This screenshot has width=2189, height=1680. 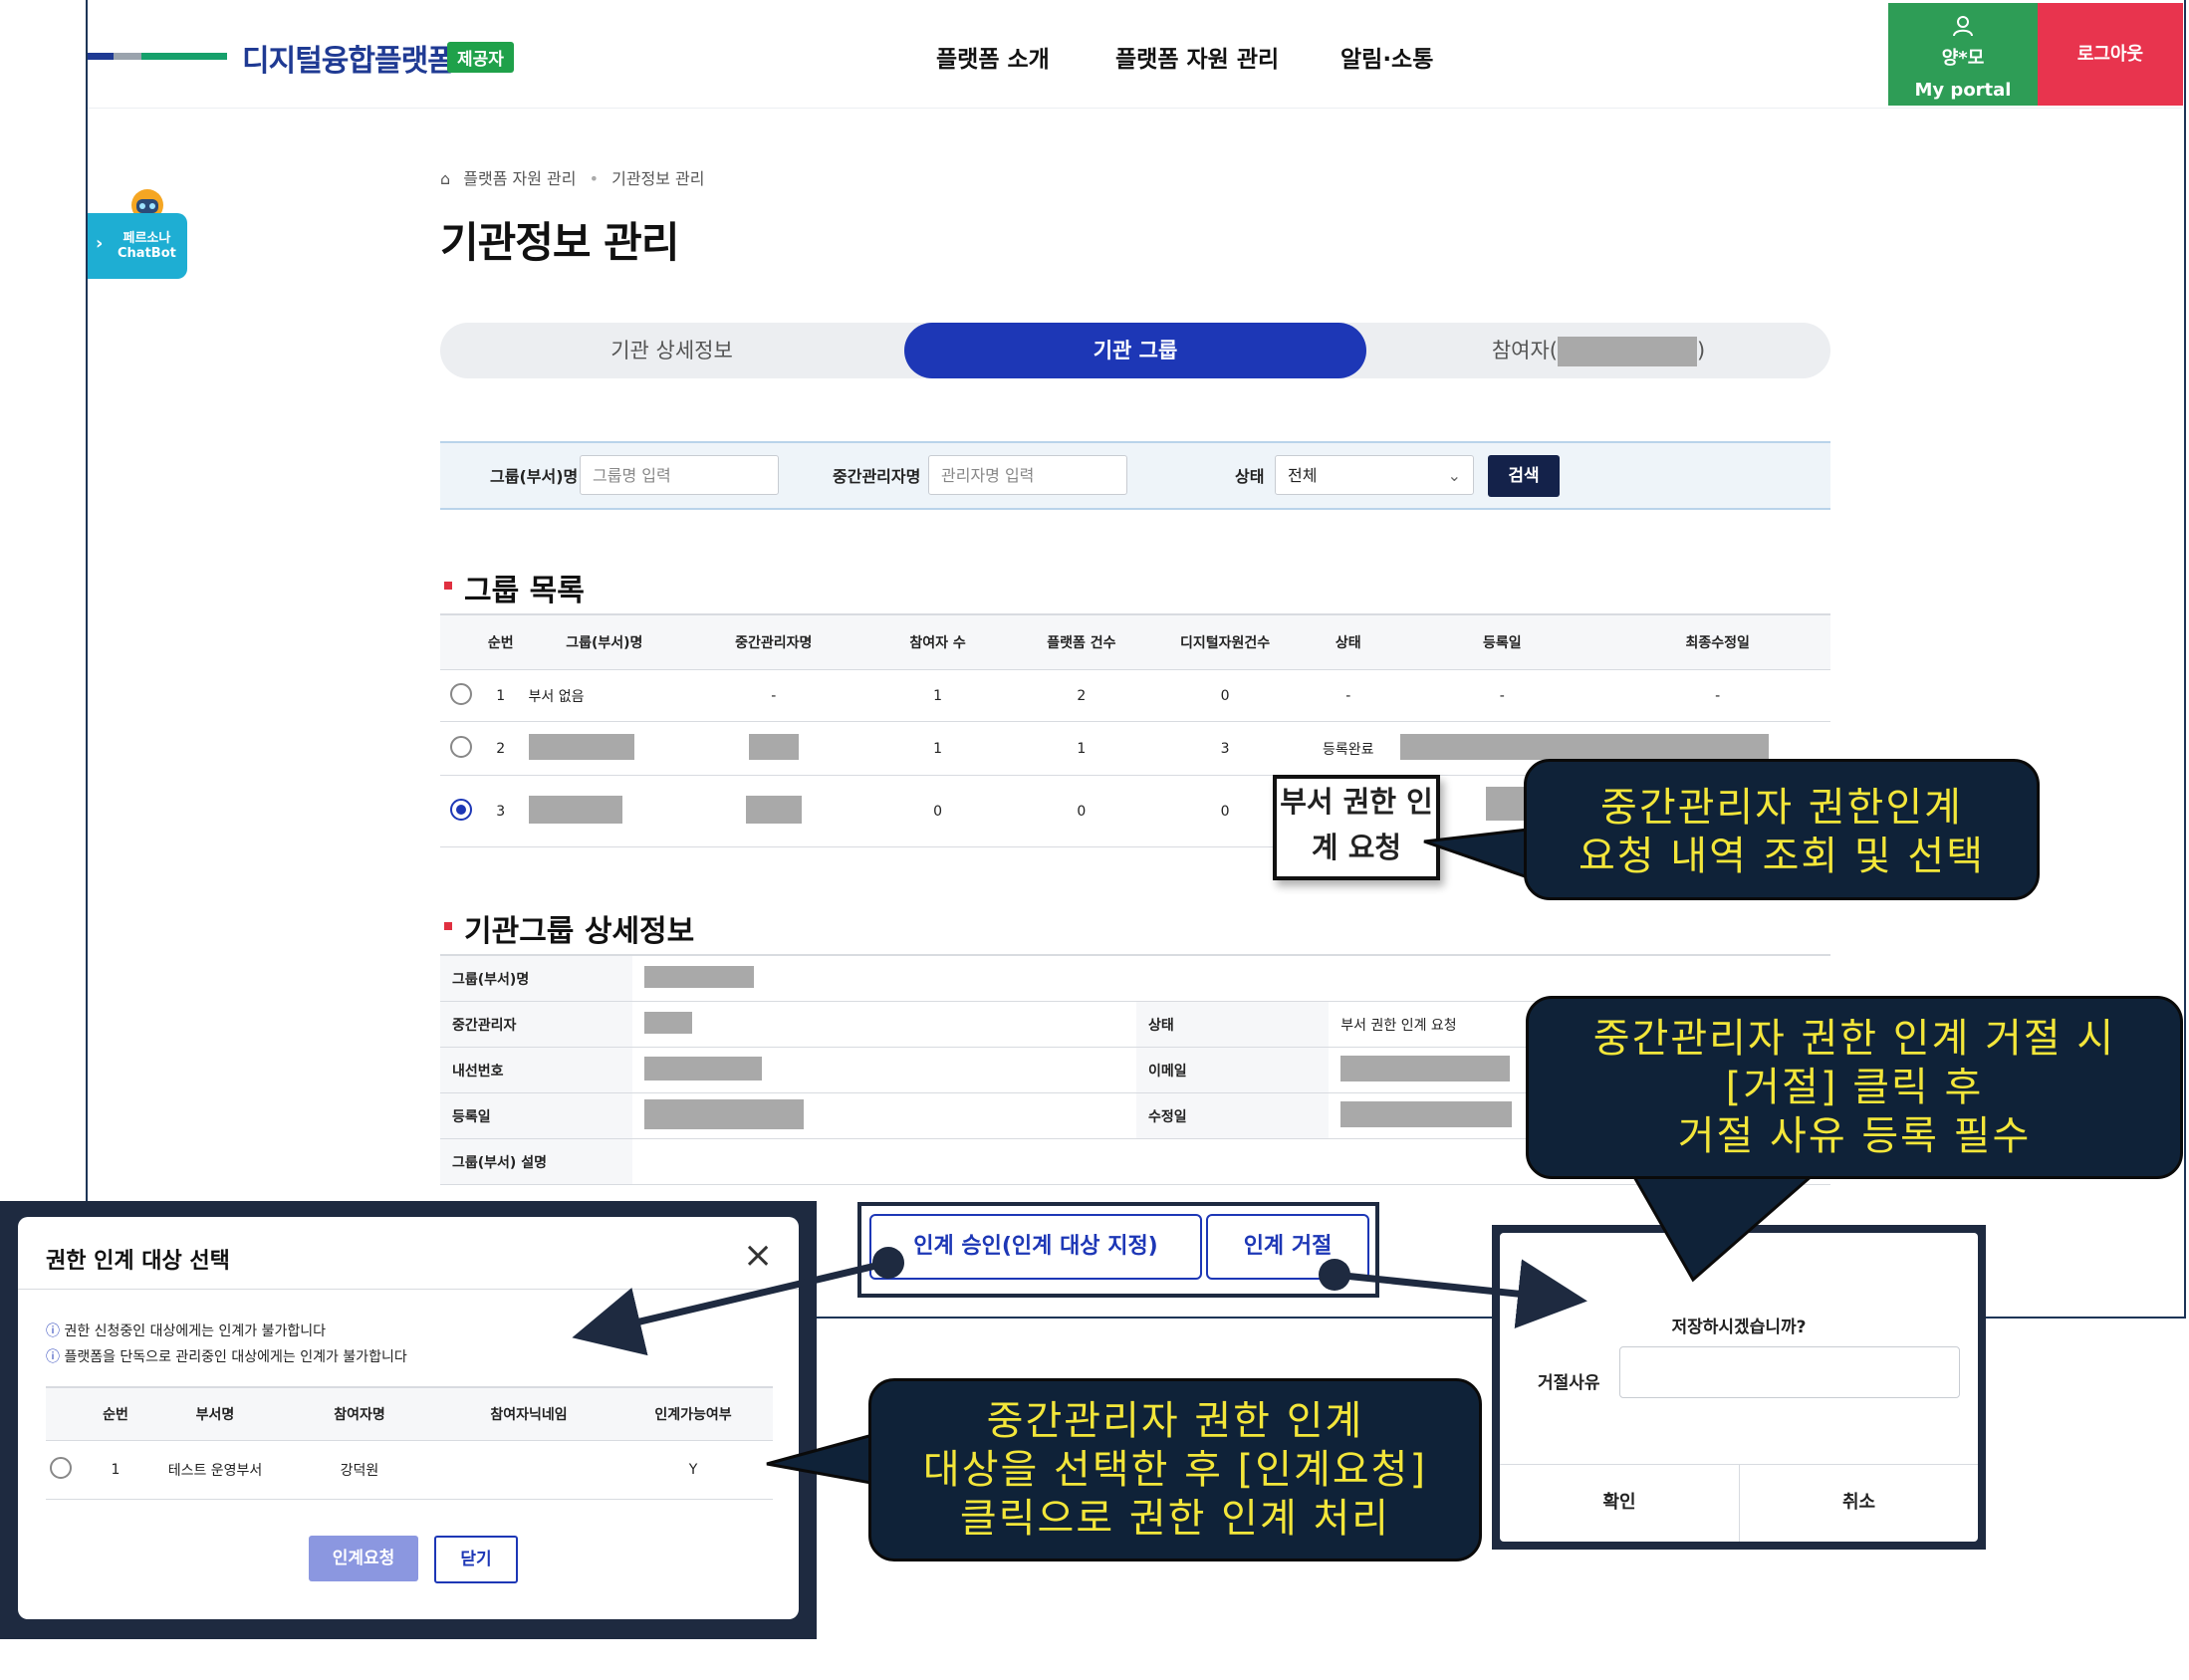 What do you see at coordinates (1854, 1136) in the screenshot?
I see `callout-line: 거절 사유 등록 필수` at bounding box center [1854, 1136].